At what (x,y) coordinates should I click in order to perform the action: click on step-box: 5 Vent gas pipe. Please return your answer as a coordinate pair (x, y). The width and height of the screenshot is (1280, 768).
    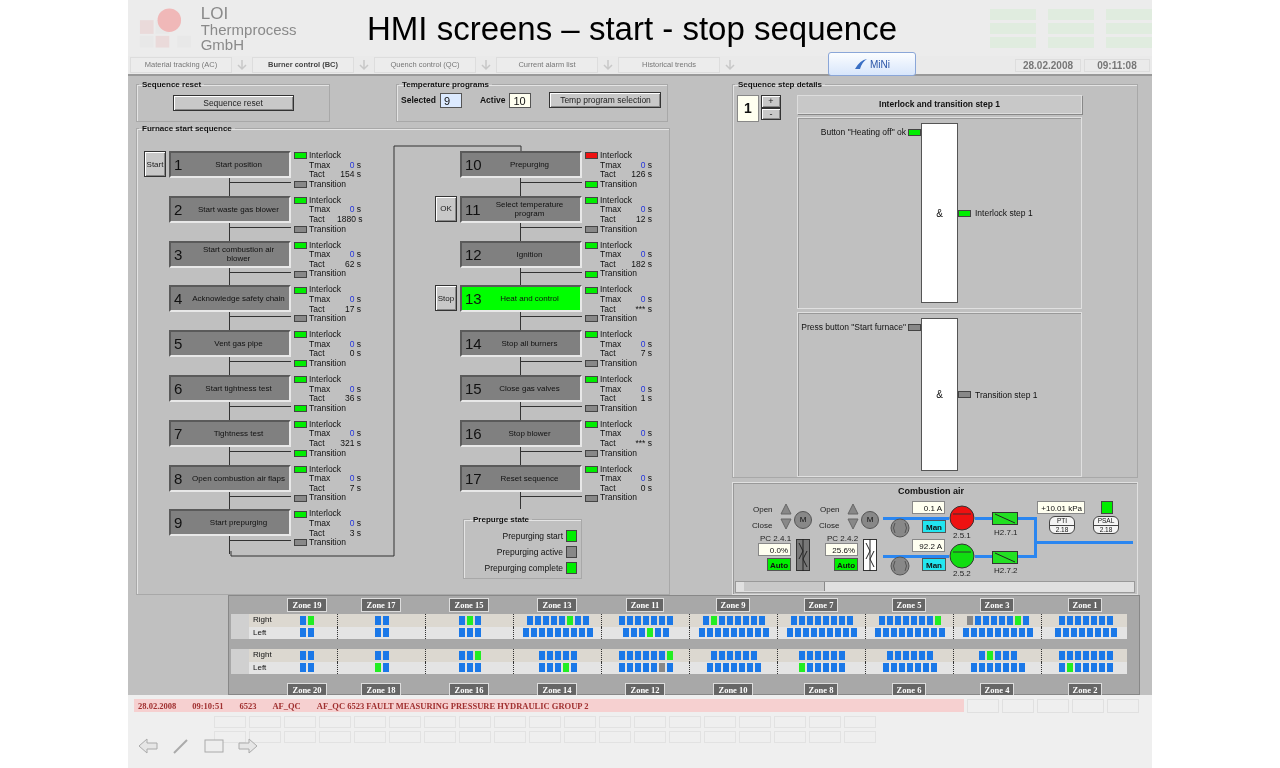
    Looking at the image, I should click on (230, 344).